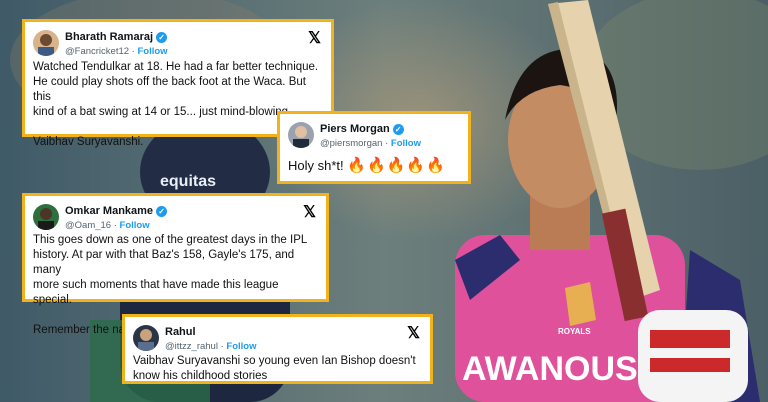  Describe the element at coordinates (200, 376) in the screenshot. I see `tweet-line: know his childhood stories` at that location.